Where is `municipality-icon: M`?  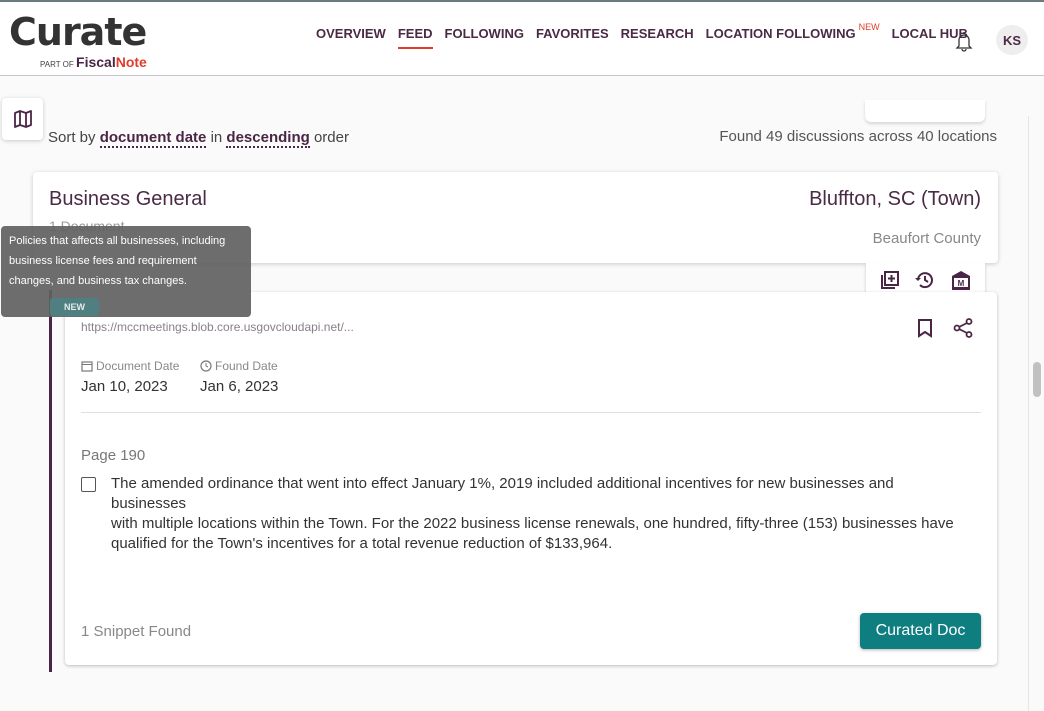 municipality-icon: M is located at coordinates (961, 280).